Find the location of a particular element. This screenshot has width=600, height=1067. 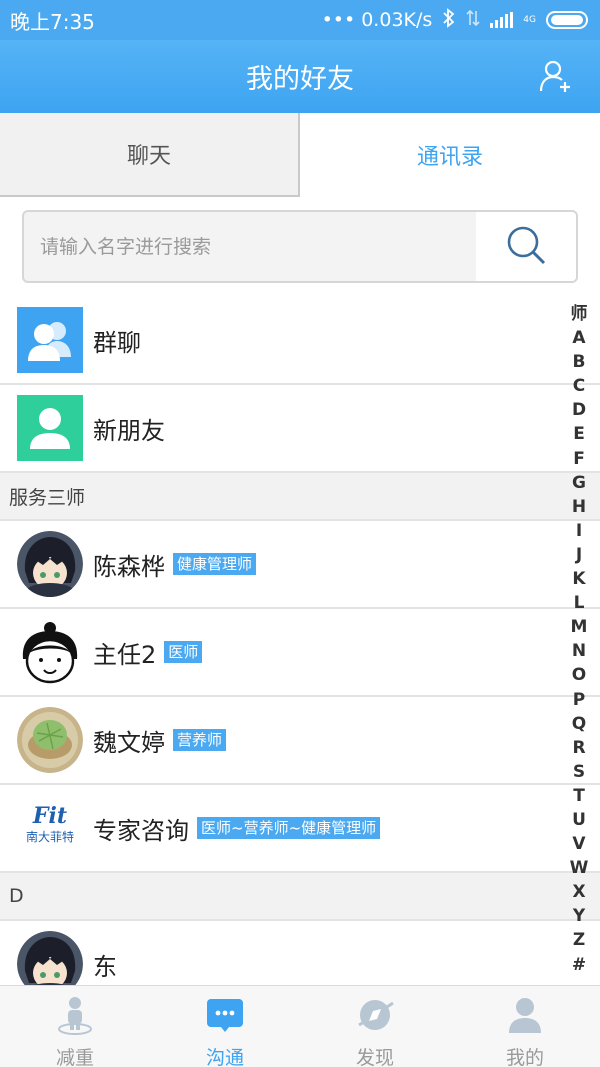

index-letter: D is located at coordinates (579, 410).